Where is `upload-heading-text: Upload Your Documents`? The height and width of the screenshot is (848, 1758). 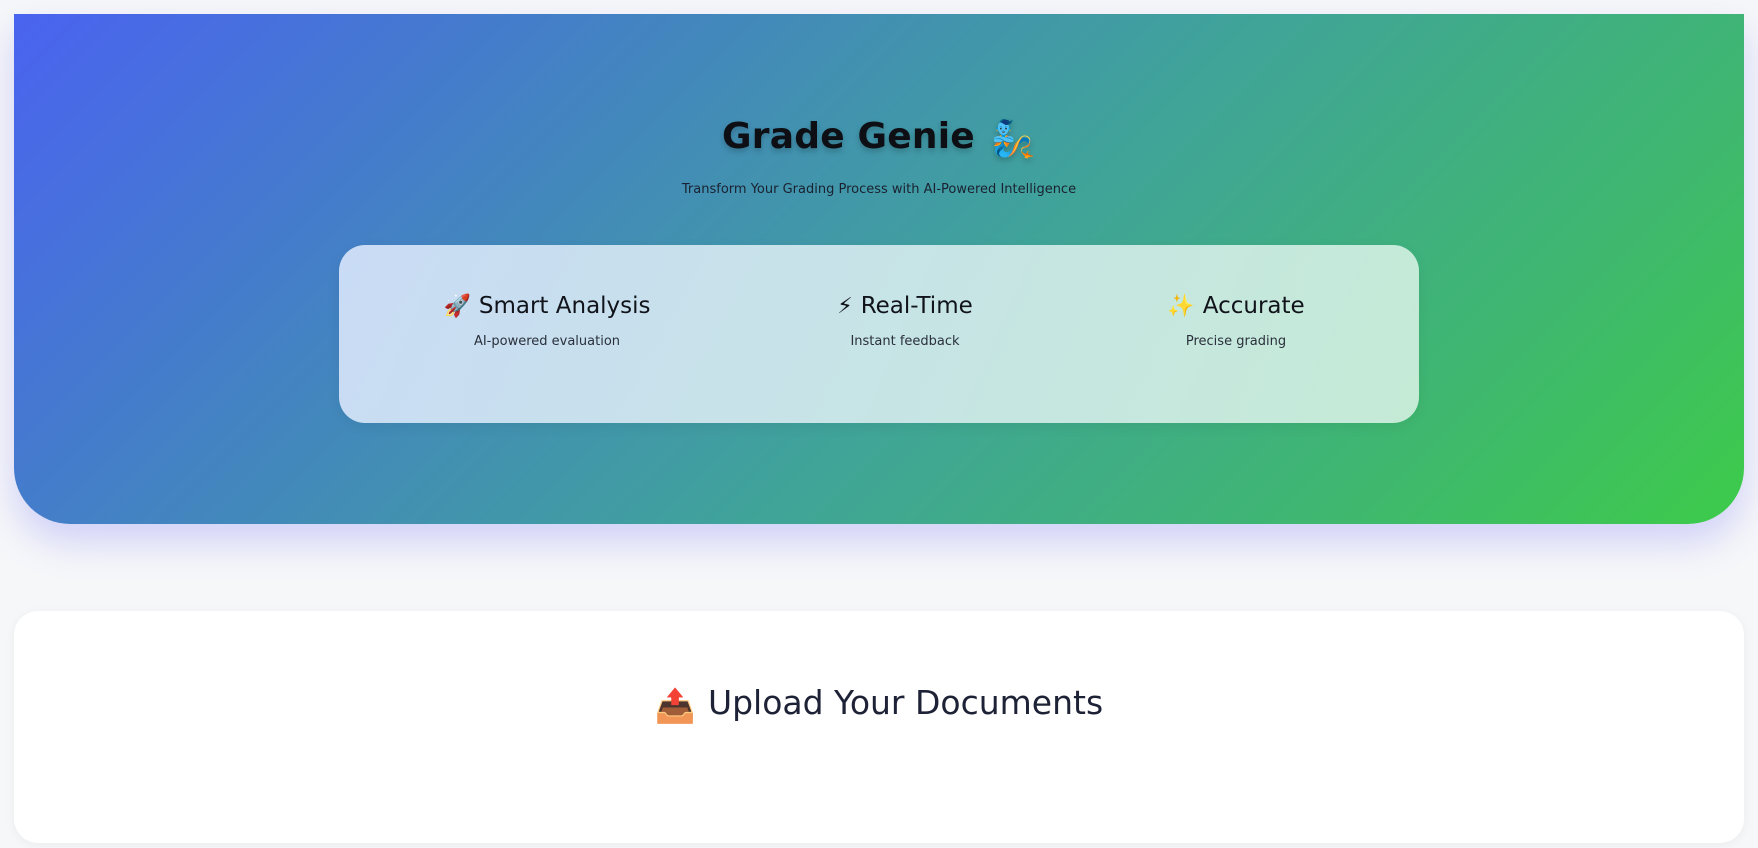 upload-heading-text: Upload Your Documents is located at coordinates (905, 702).